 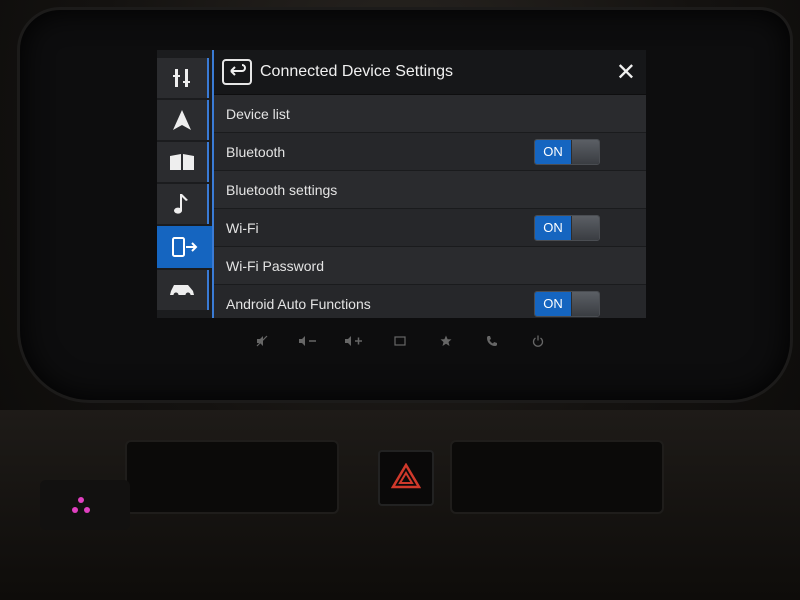 I want to click on list-item-bluetooth: Bluetooth ON, so click(x=430, y=152).